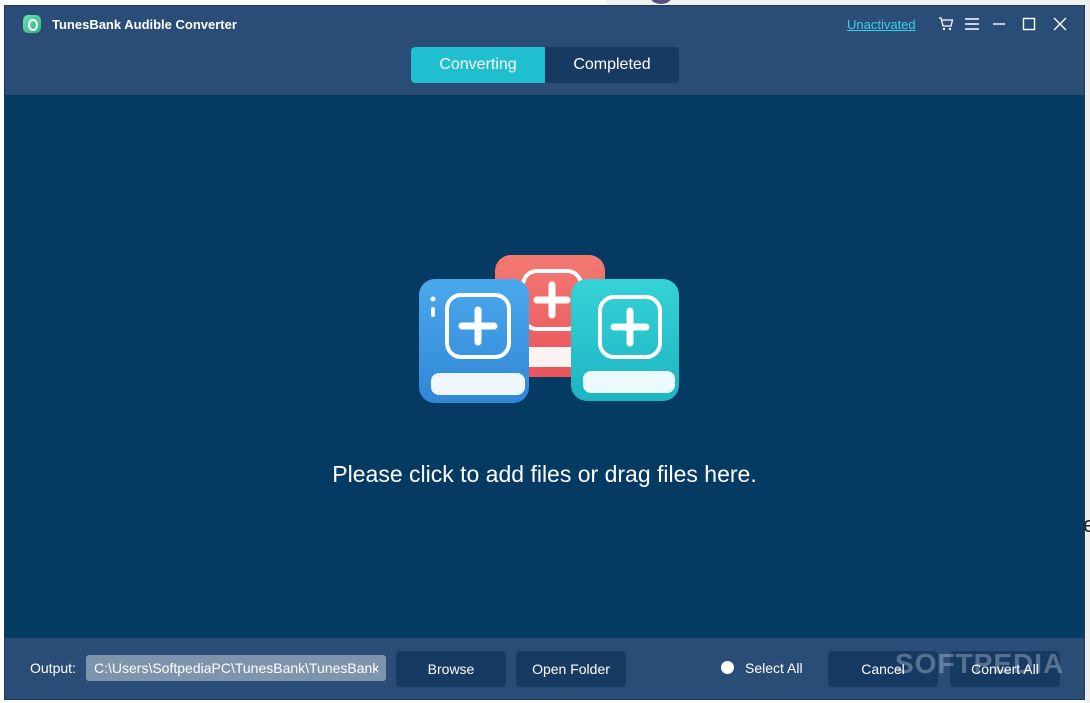 The image size is (1090, 703). What do you see at coordinates (236, 668) in the screenshot?
I see `output-path-field` at bounding box center [236, 668].